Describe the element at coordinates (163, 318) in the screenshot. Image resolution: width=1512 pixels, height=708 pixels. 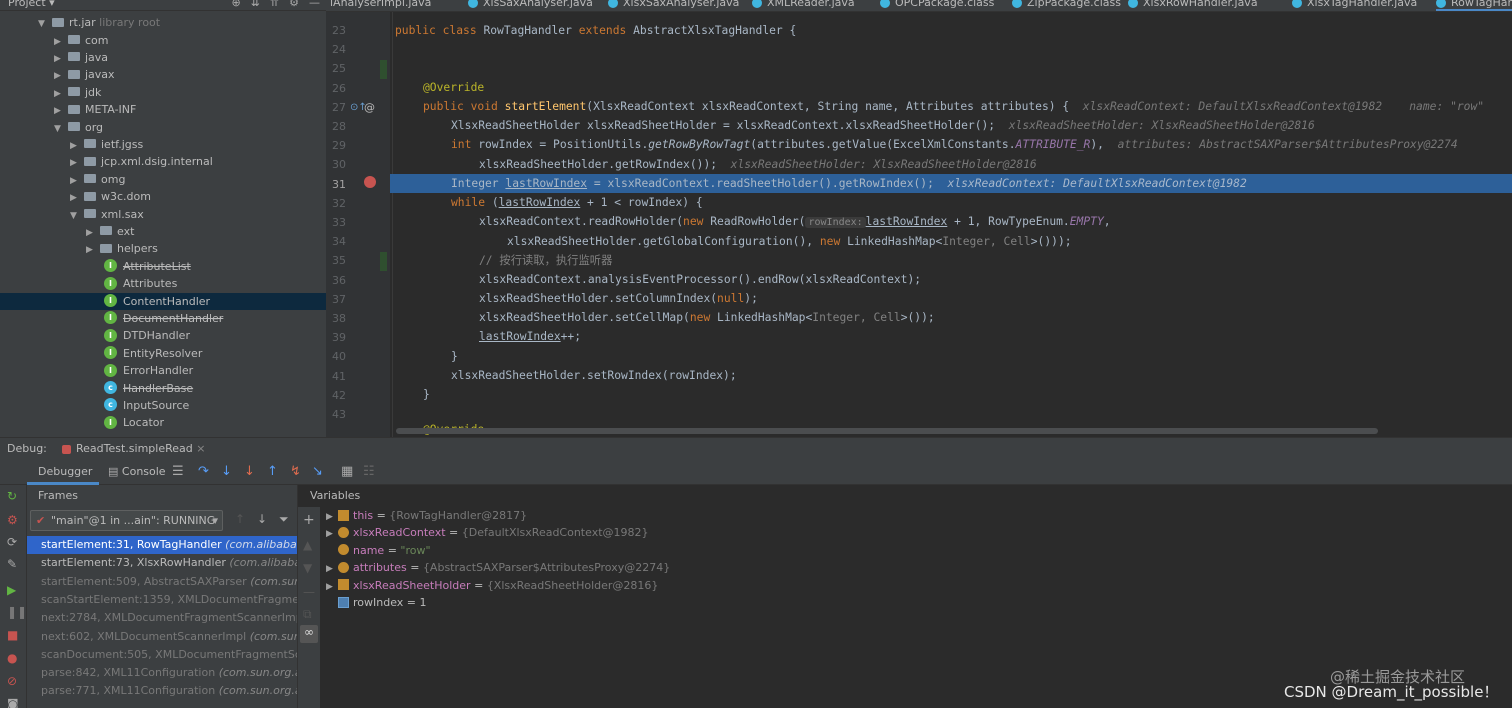
I see `tree-item: I DocumentHandler` at that location.